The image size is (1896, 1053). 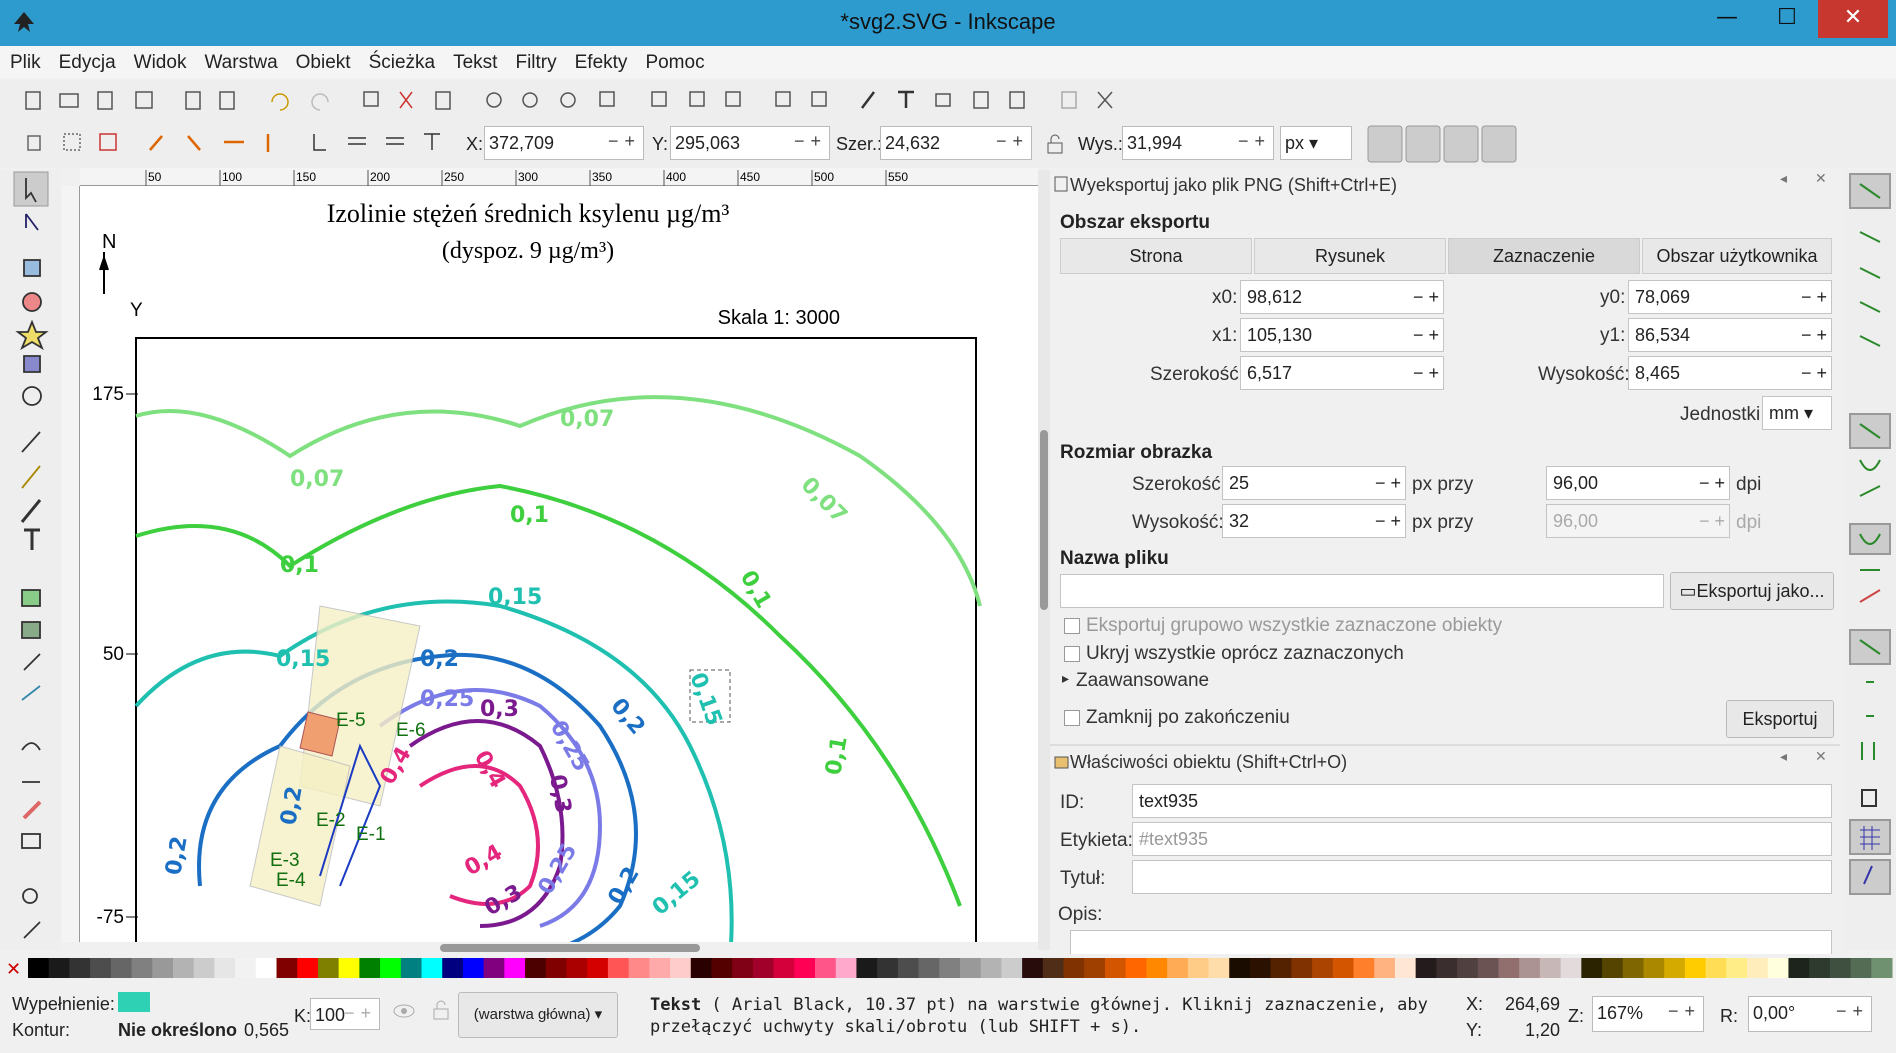 I want to click on close-button: ✕, so click(x=1853, y=19).